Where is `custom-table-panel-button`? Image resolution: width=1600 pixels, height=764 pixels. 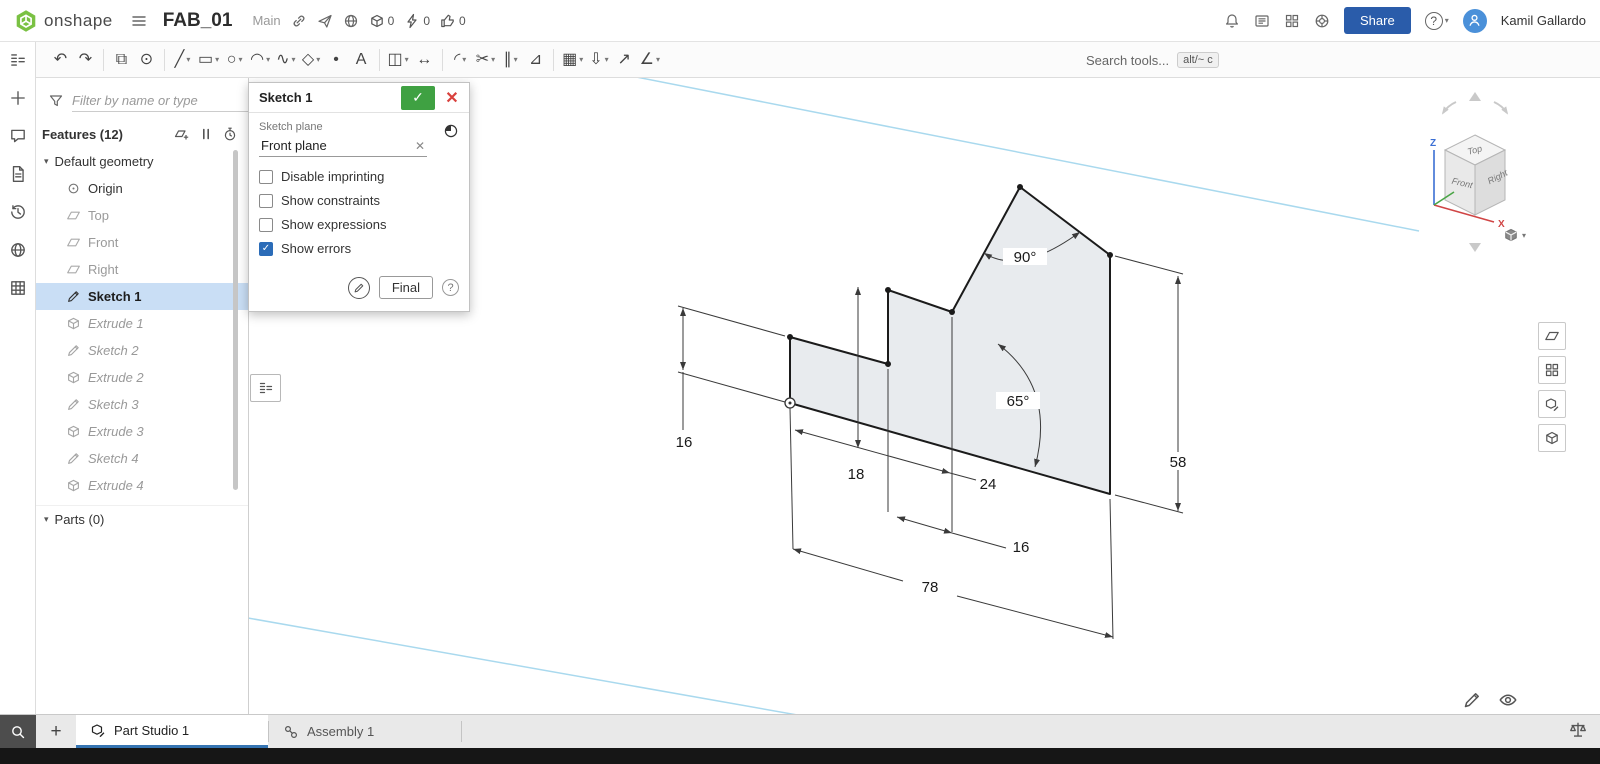 custom-table-panel-button is located at coordinates (1552, 438).